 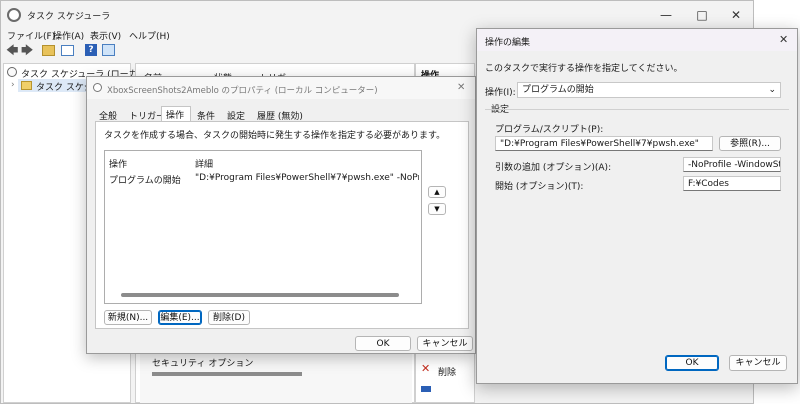 What do you see at coordinates (692, 363) in the screenshot?
I see `edit-ok-button: OK` at bounding box center [692, 363].